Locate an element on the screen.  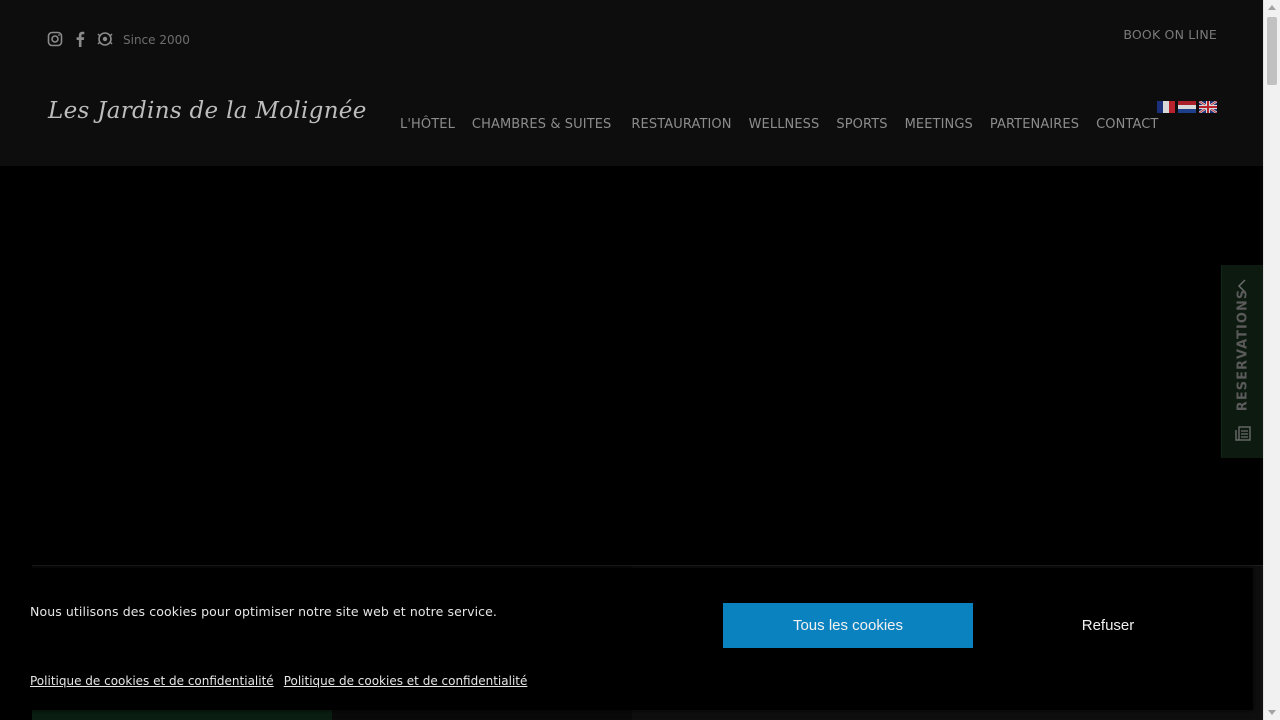
language-switcher is located at coordinates (1188, 107).